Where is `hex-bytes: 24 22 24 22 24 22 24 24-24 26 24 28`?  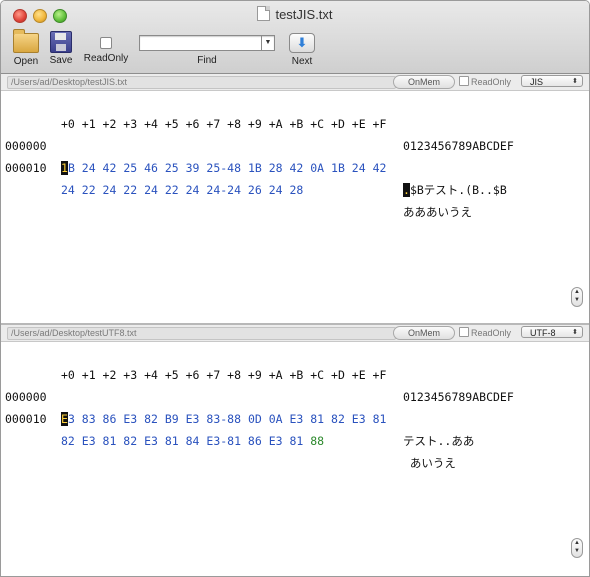 hex-bytes: 24 22 24 22 24 22 24 24-24 26 24 28 is located at coordinates (182, 190).